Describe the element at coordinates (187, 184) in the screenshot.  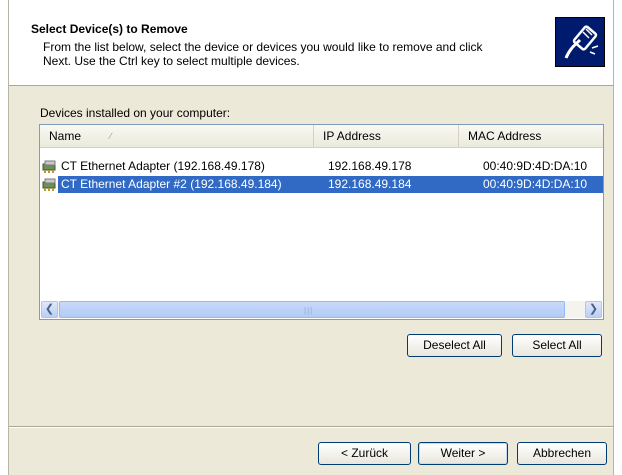
I see `device-name: CT Ethernet Adapter #2 (192.168.49.184)` at that location.